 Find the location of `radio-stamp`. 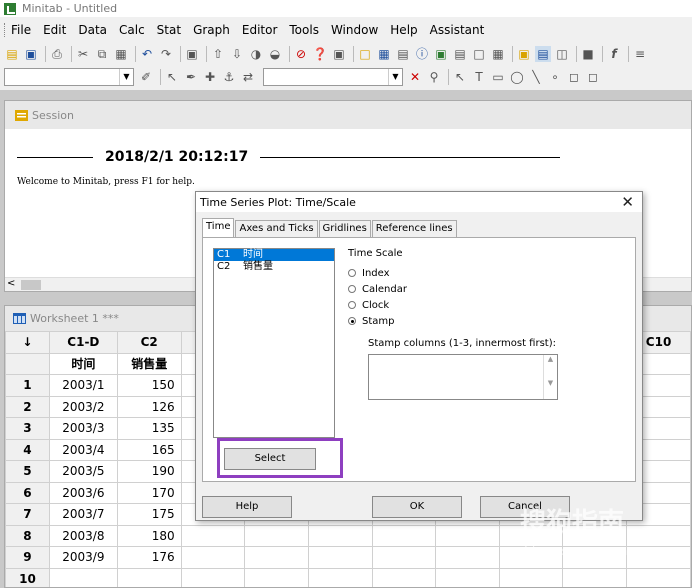

radio-stamp is located at coordinates (352, 321).